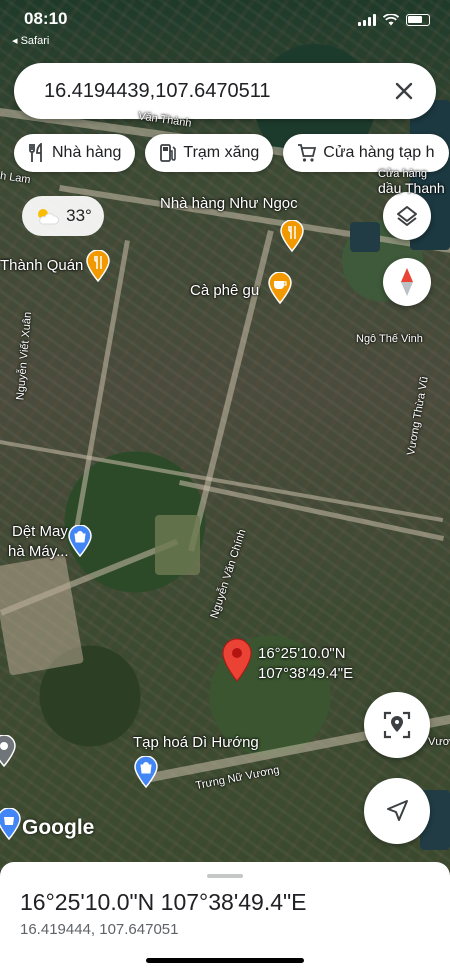 The width and height of the screenshot is (450, 974). Describe the element at coordinates (391, 20) in the screenshot. I see `wifi-icon` at that location.